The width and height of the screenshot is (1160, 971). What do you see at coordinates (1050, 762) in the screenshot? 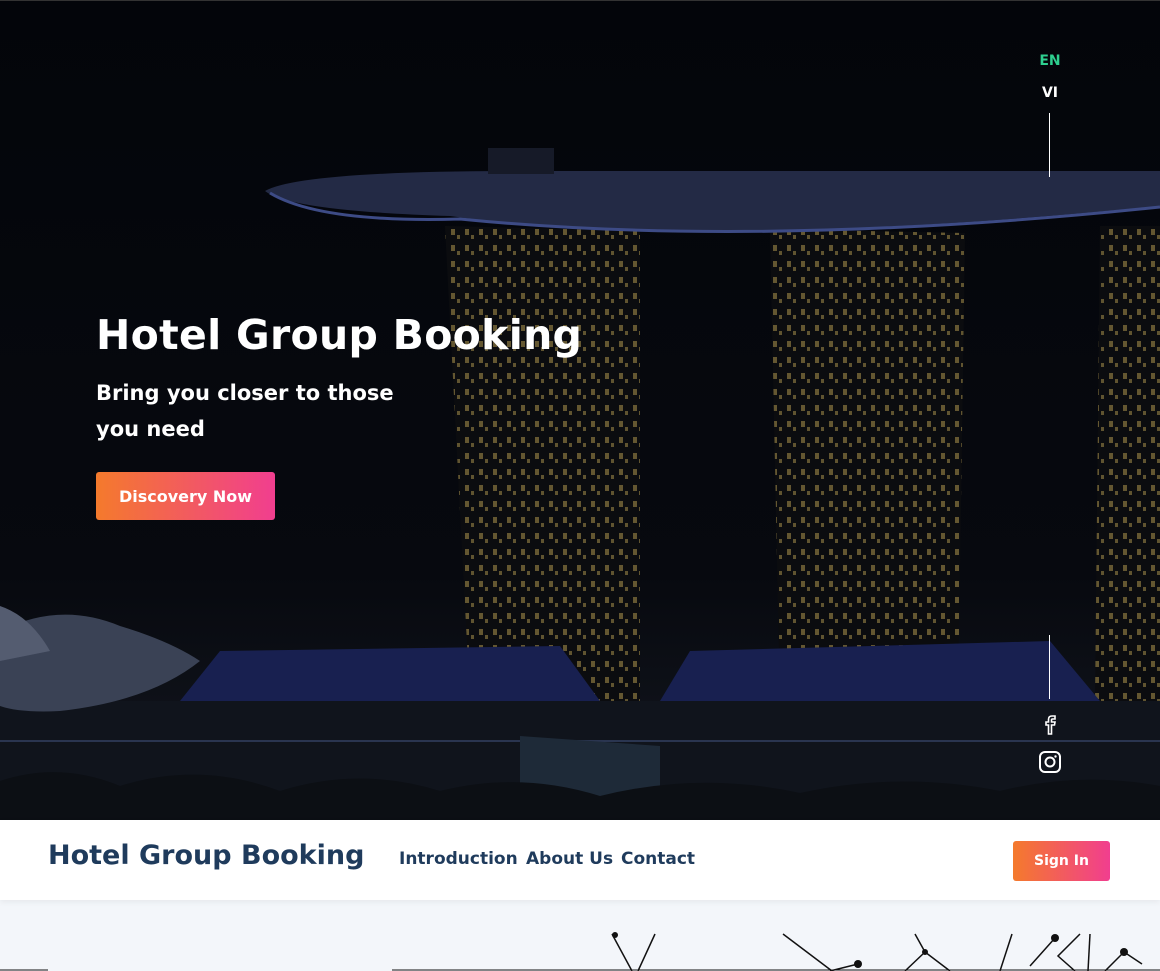
I see `instagram-icon` at bounding box center [1050, 762].